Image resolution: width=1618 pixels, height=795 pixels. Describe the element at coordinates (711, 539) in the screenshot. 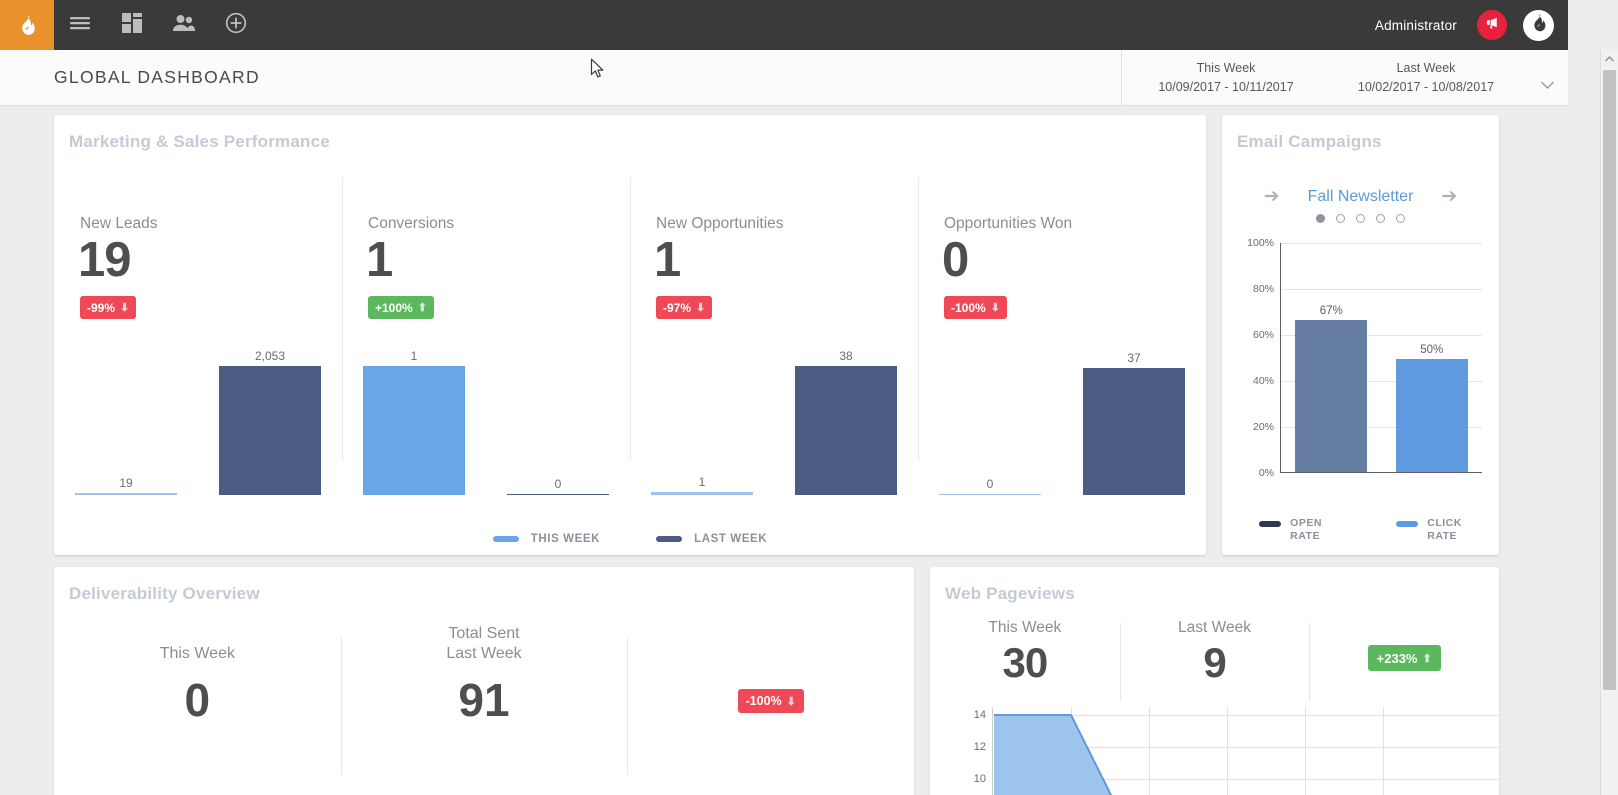

I see `legend-item-last-week: LAST WEEK` at that location.